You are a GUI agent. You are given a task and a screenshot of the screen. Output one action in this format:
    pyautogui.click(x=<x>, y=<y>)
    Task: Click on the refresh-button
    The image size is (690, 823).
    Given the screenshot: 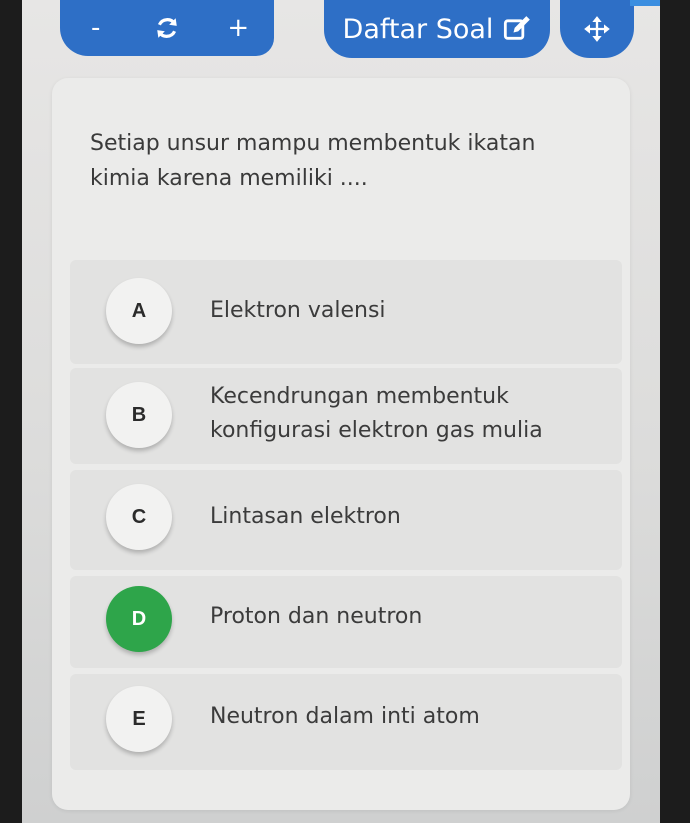 What is the action you would take?
    pyautogui.click(x=167, y=28)
    